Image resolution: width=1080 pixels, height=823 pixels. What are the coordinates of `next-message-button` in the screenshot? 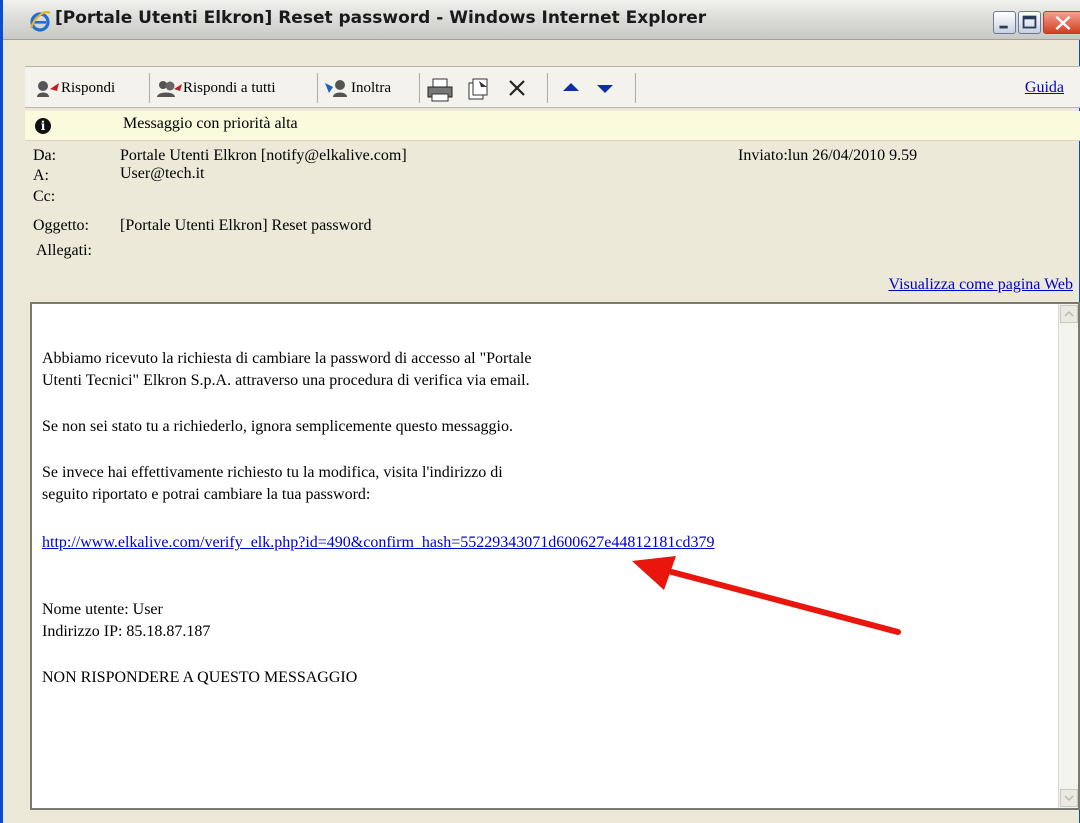 It's located at (605, 88).